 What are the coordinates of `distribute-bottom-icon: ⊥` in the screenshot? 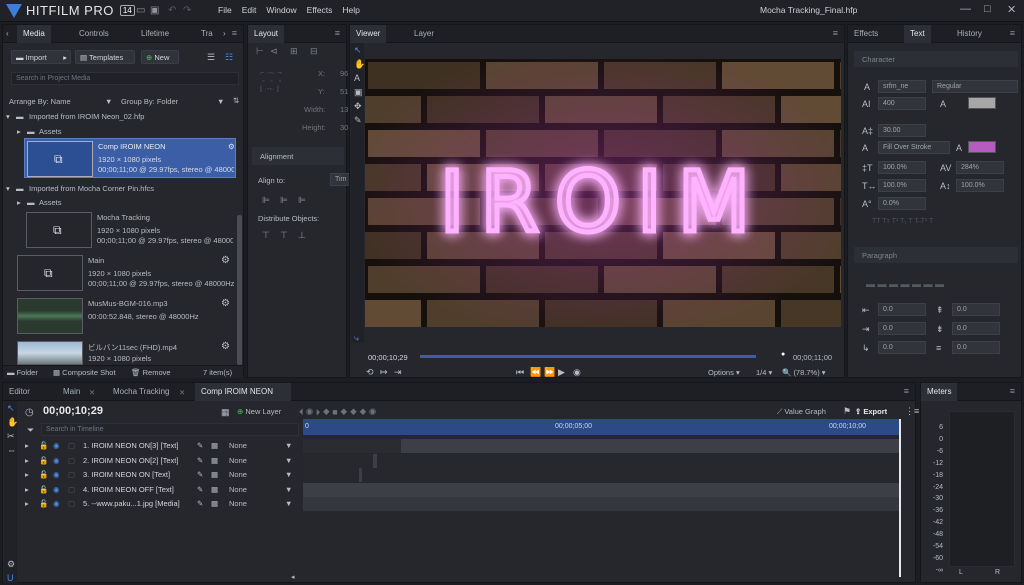 It's located at (302, 235).